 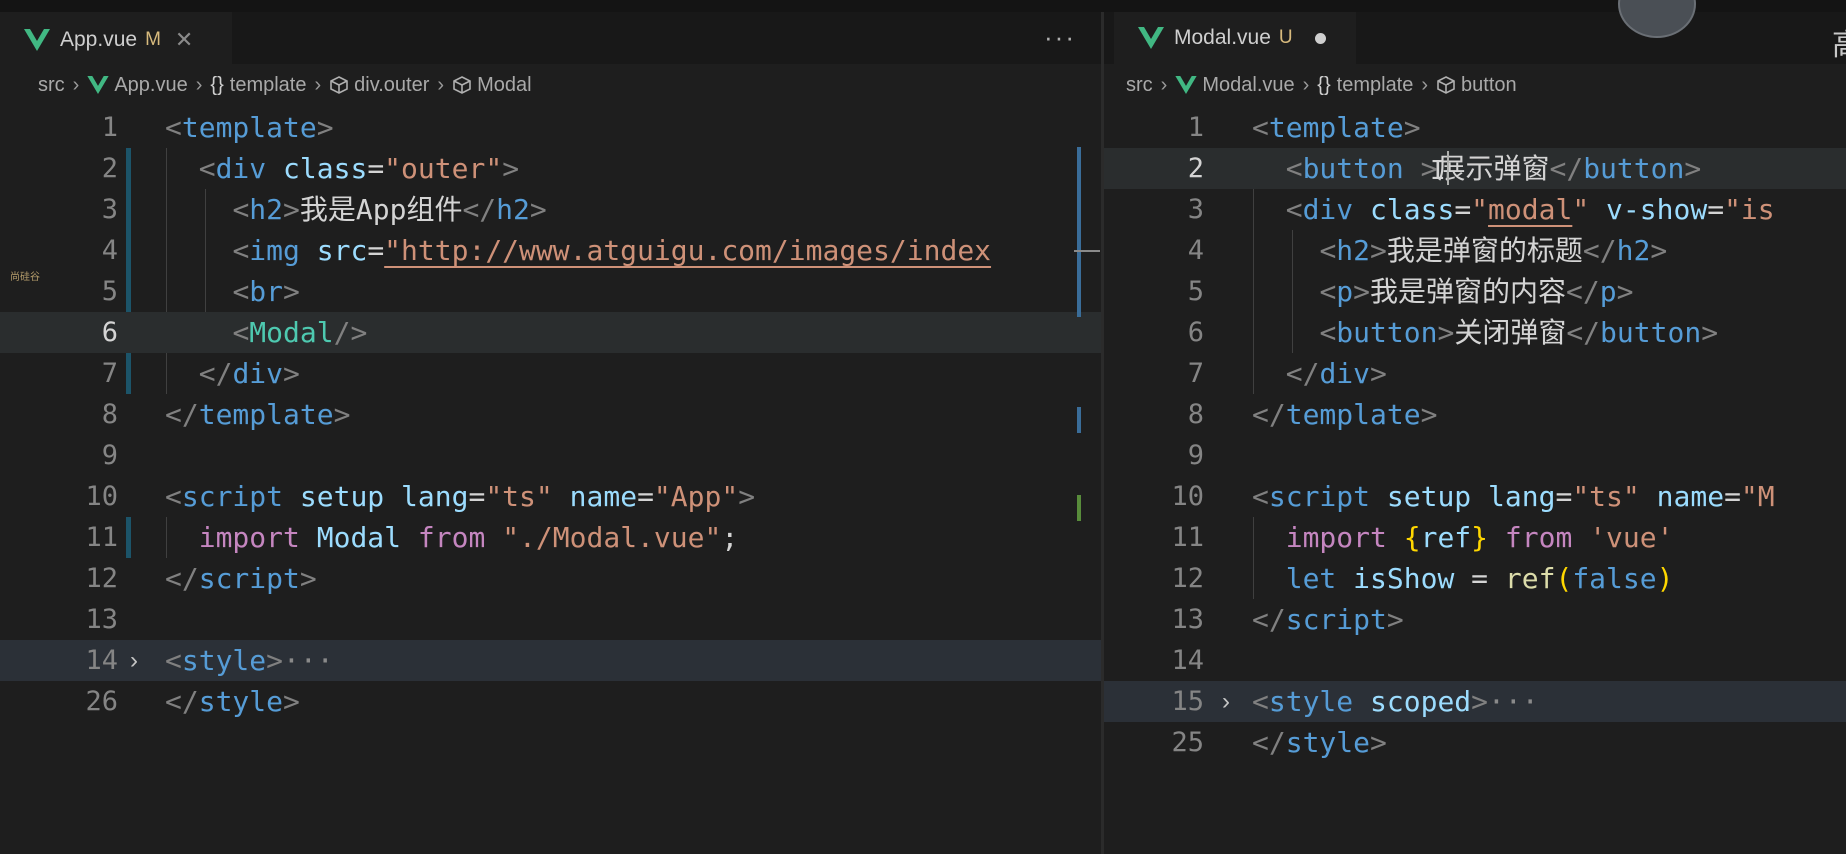 I want to click on current-line: 6 <Modal/>, so click(x=551, y=332).